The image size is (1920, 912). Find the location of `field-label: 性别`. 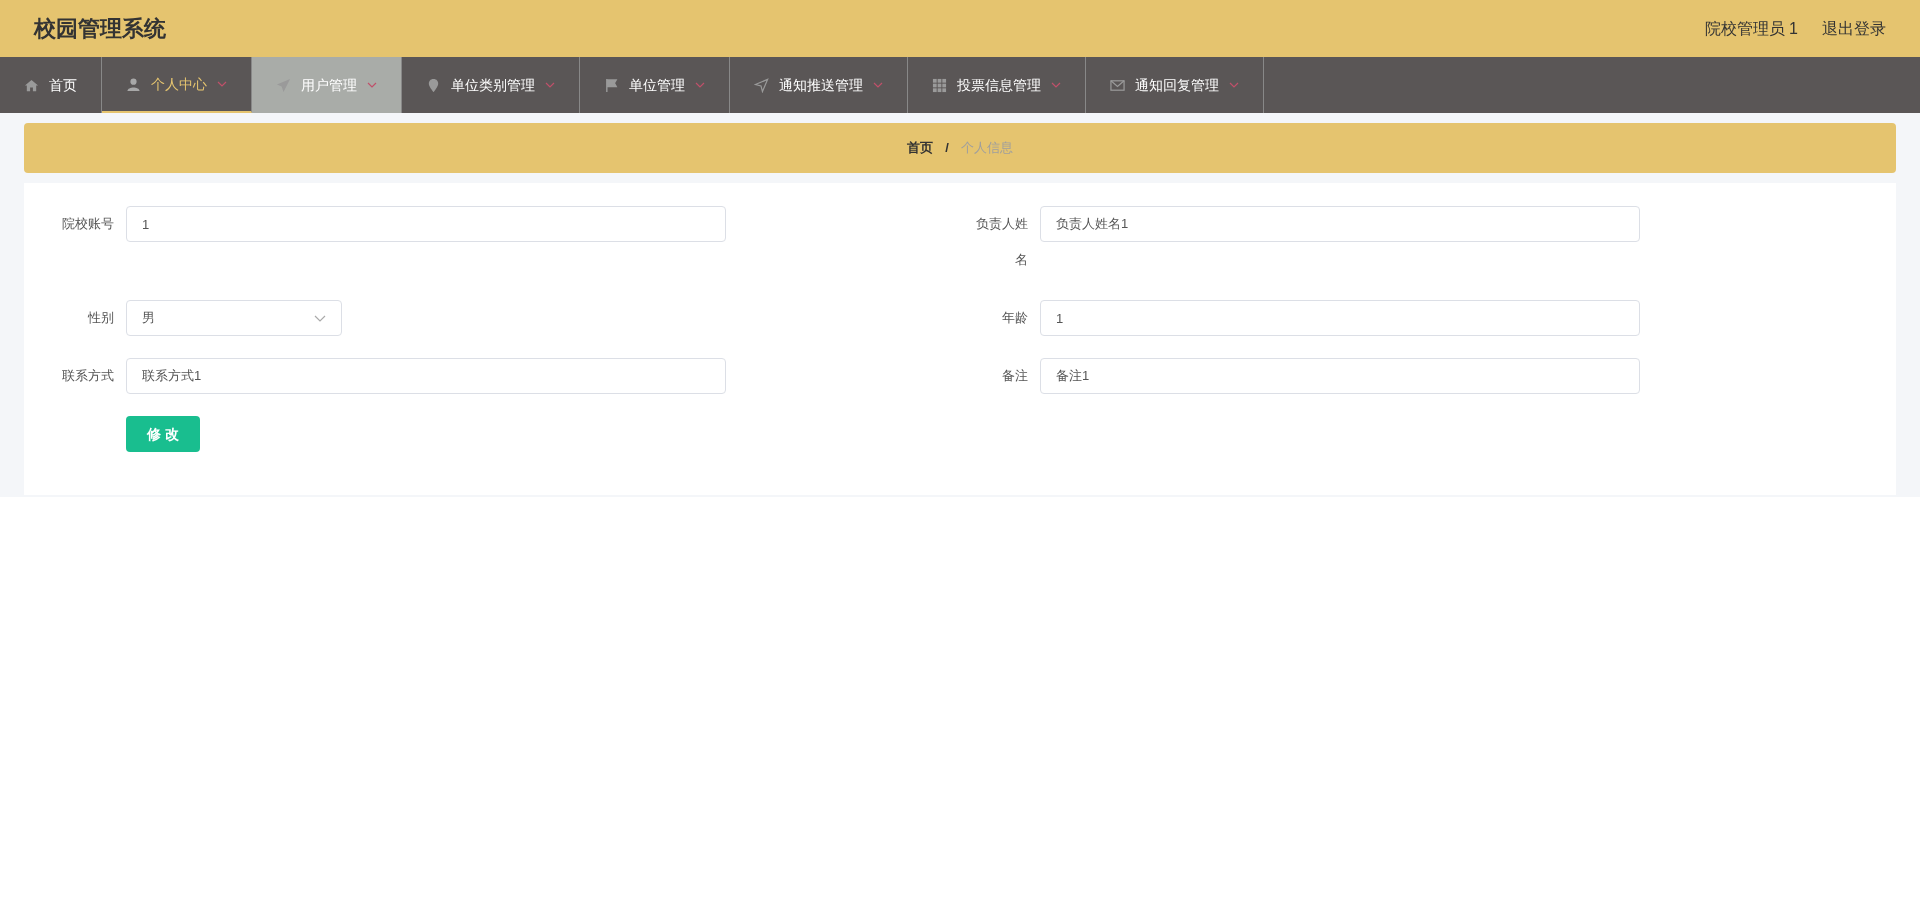

field-label: 性别 is located at coordinates (101, 318).